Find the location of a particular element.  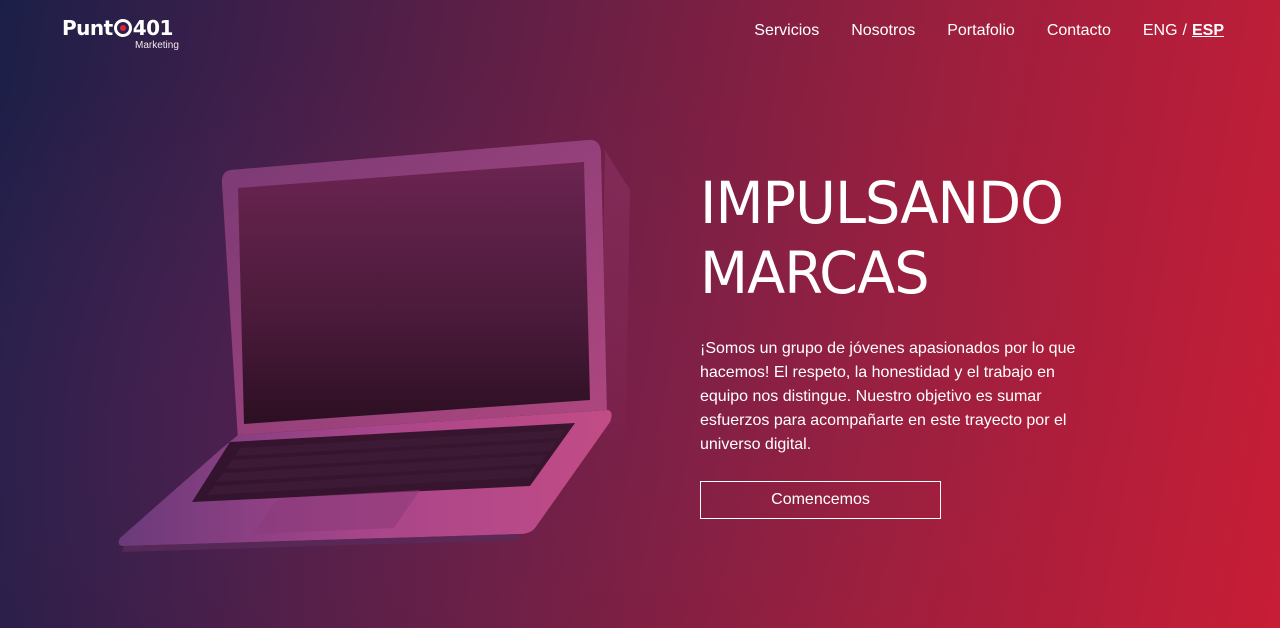

logo-wordmark: Punt 401 is located at coordinates (117, 28).